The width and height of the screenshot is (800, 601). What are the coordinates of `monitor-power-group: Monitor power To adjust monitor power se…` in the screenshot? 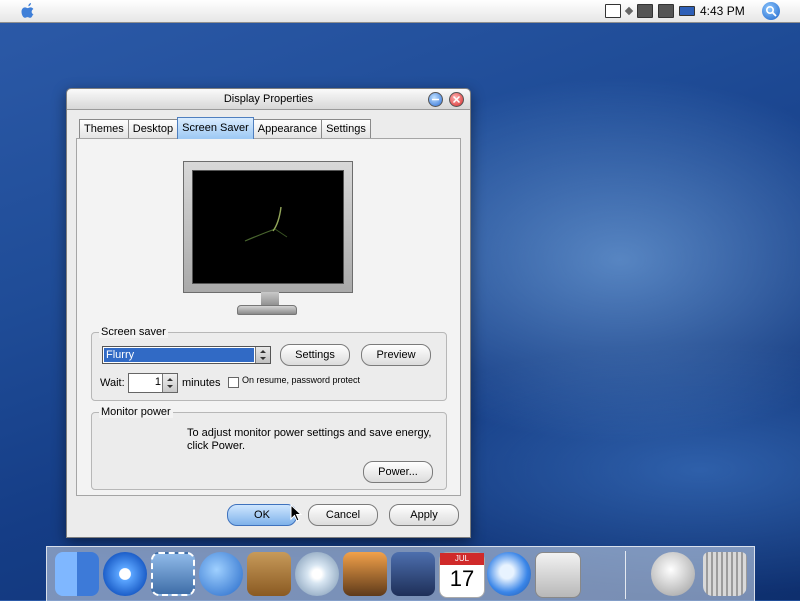 It's located at (269, 448).